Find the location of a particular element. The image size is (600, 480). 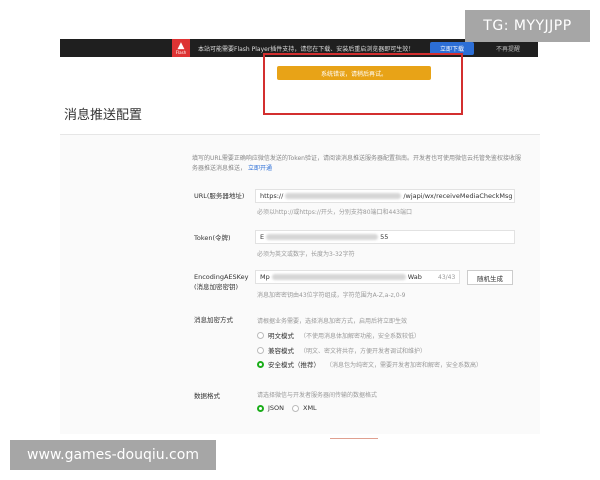

open-now-link: 立即开通 is located at coordinates (260, 168).